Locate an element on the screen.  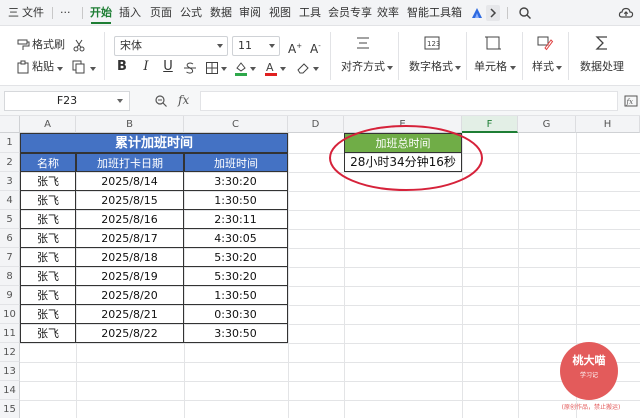
number-format-button: 数字格式 is located at coordinates (431, 67).